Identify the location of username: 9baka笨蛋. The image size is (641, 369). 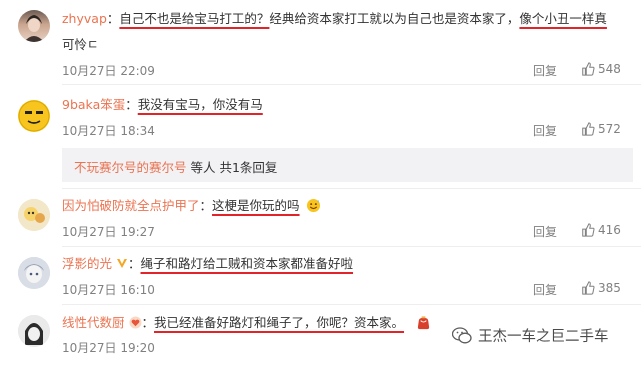
(93, 104).